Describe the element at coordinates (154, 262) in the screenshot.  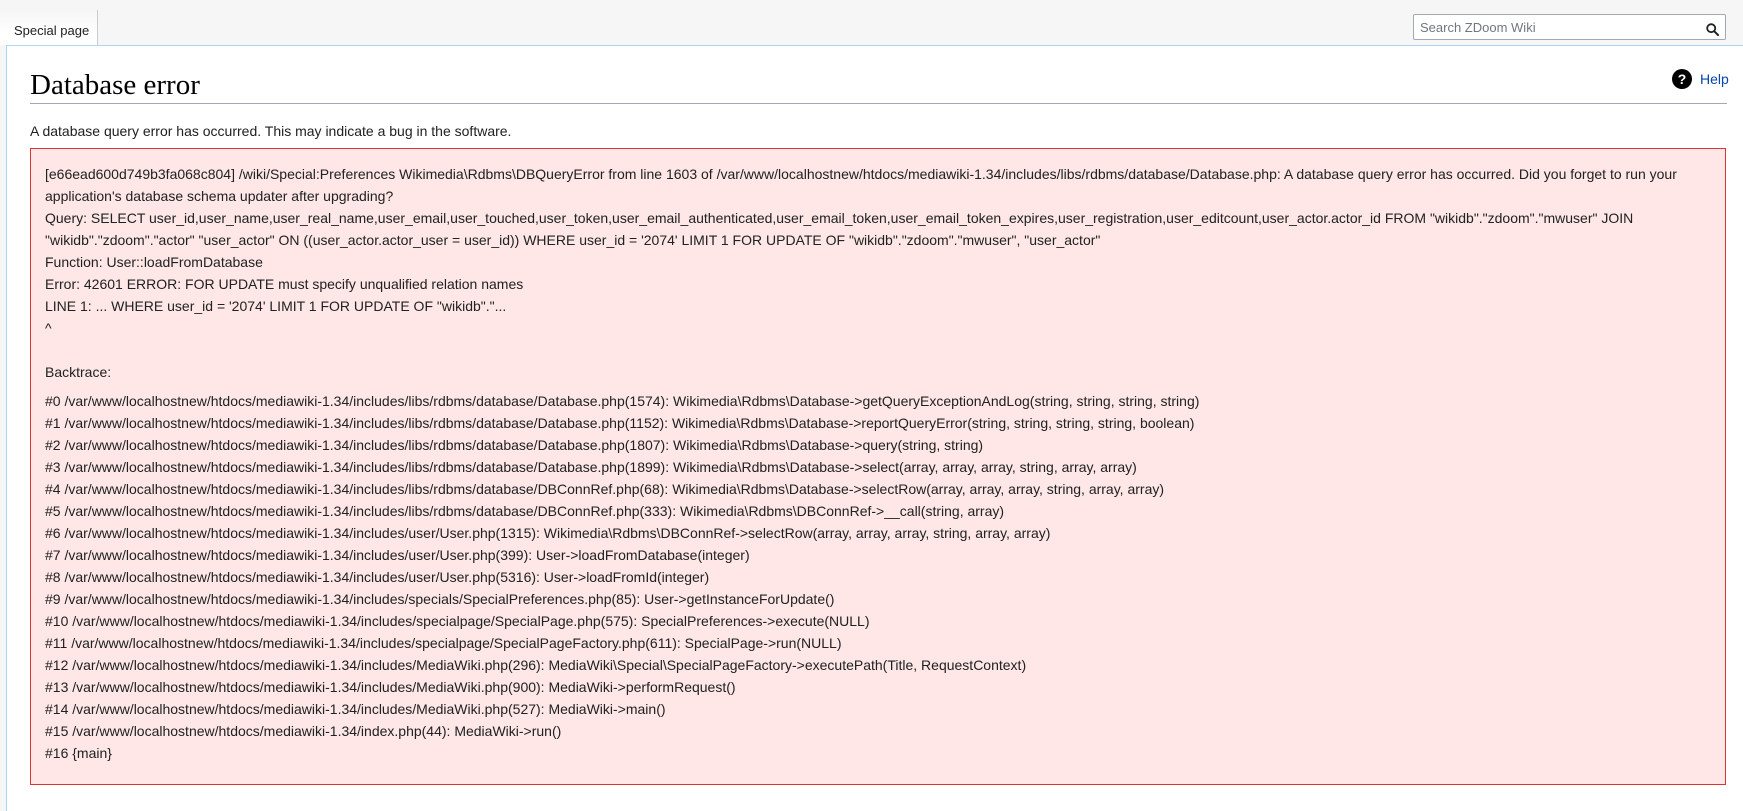
I see `error-function: Function: User::loadFromDatabase` at that location.